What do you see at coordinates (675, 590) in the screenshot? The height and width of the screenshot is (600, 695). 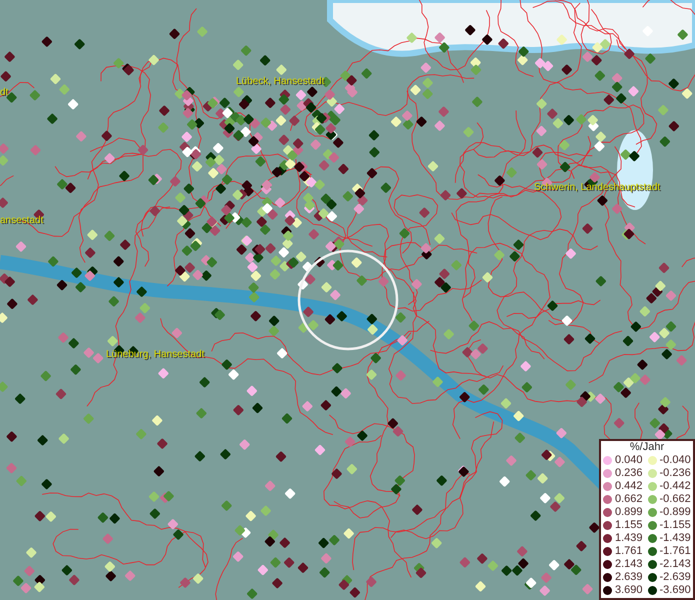 I see `legend-label: -3.690` at bounding box center [675, 590].